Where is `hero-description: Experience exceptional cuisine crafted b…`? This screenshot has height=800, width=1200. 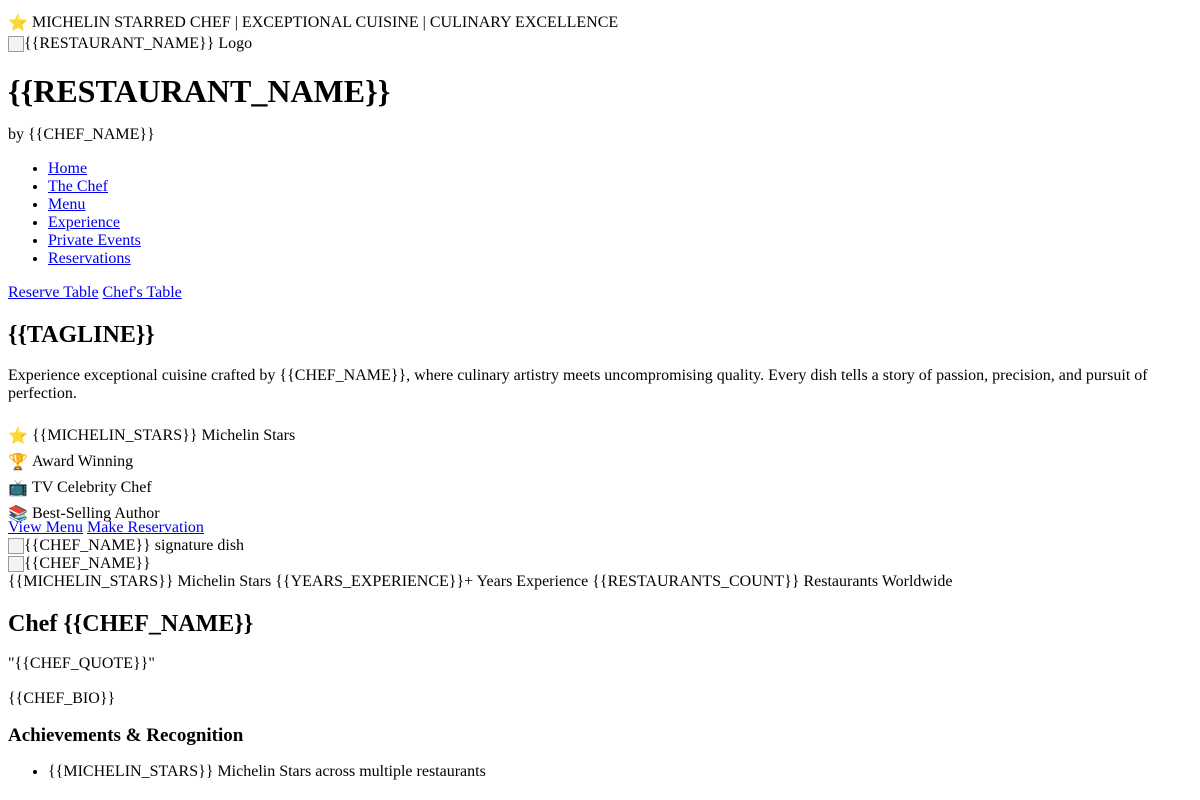
hero-description: Experience exceptional cuisine crafted b… is located at coordinates (578, 384).